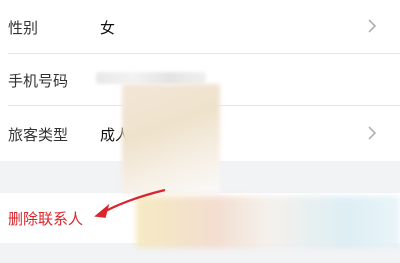  I want to click on phone-value-masked, so click(151, 78).